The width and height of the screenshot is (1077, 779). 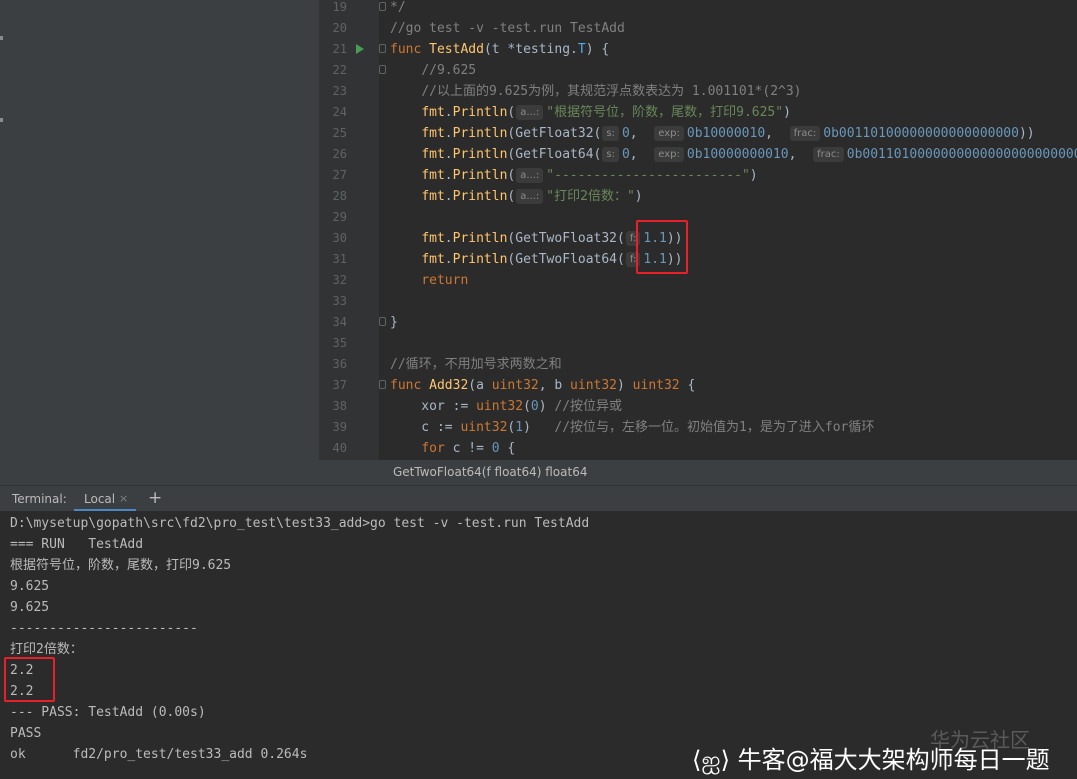 I want to click on line-number: 30, so click(x=339, y=238).